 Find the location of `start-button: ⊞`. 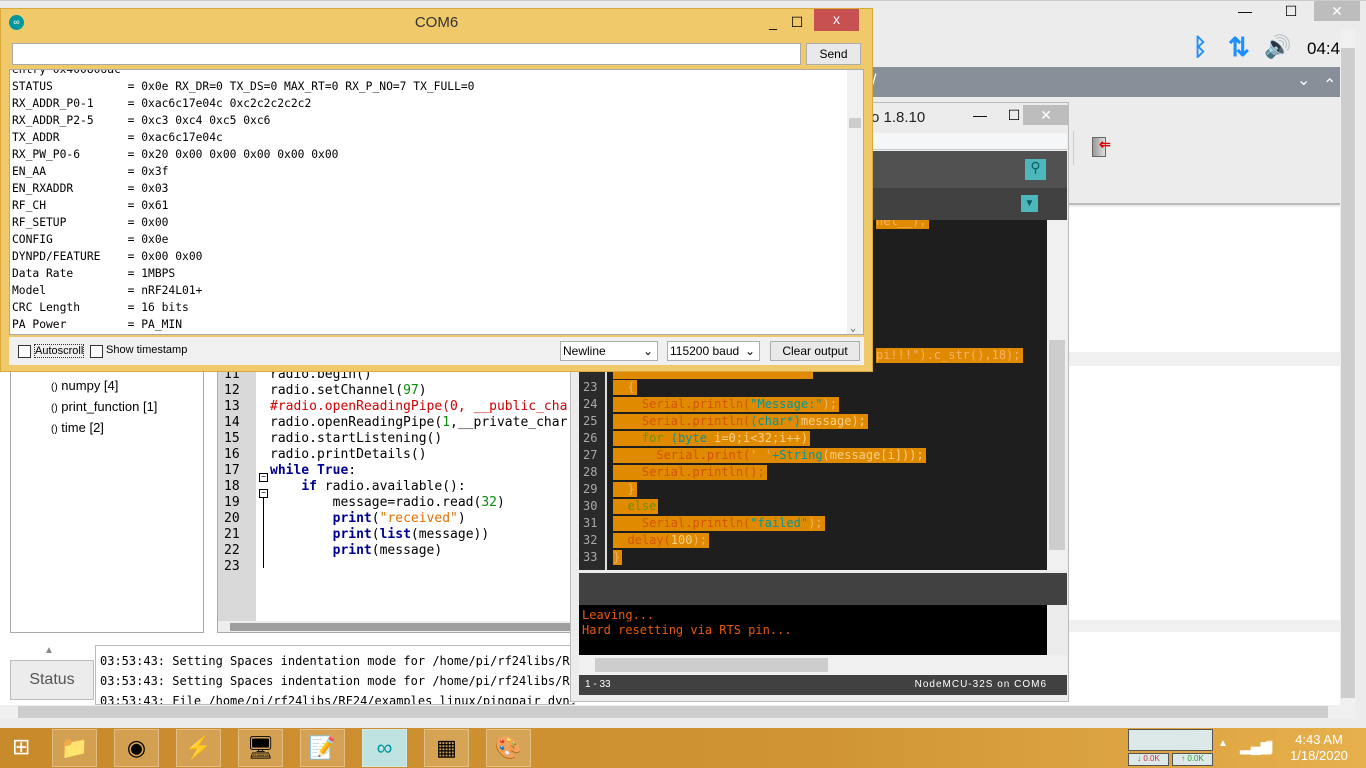

start-button: ⊞ is located at coordinates (21, 747).